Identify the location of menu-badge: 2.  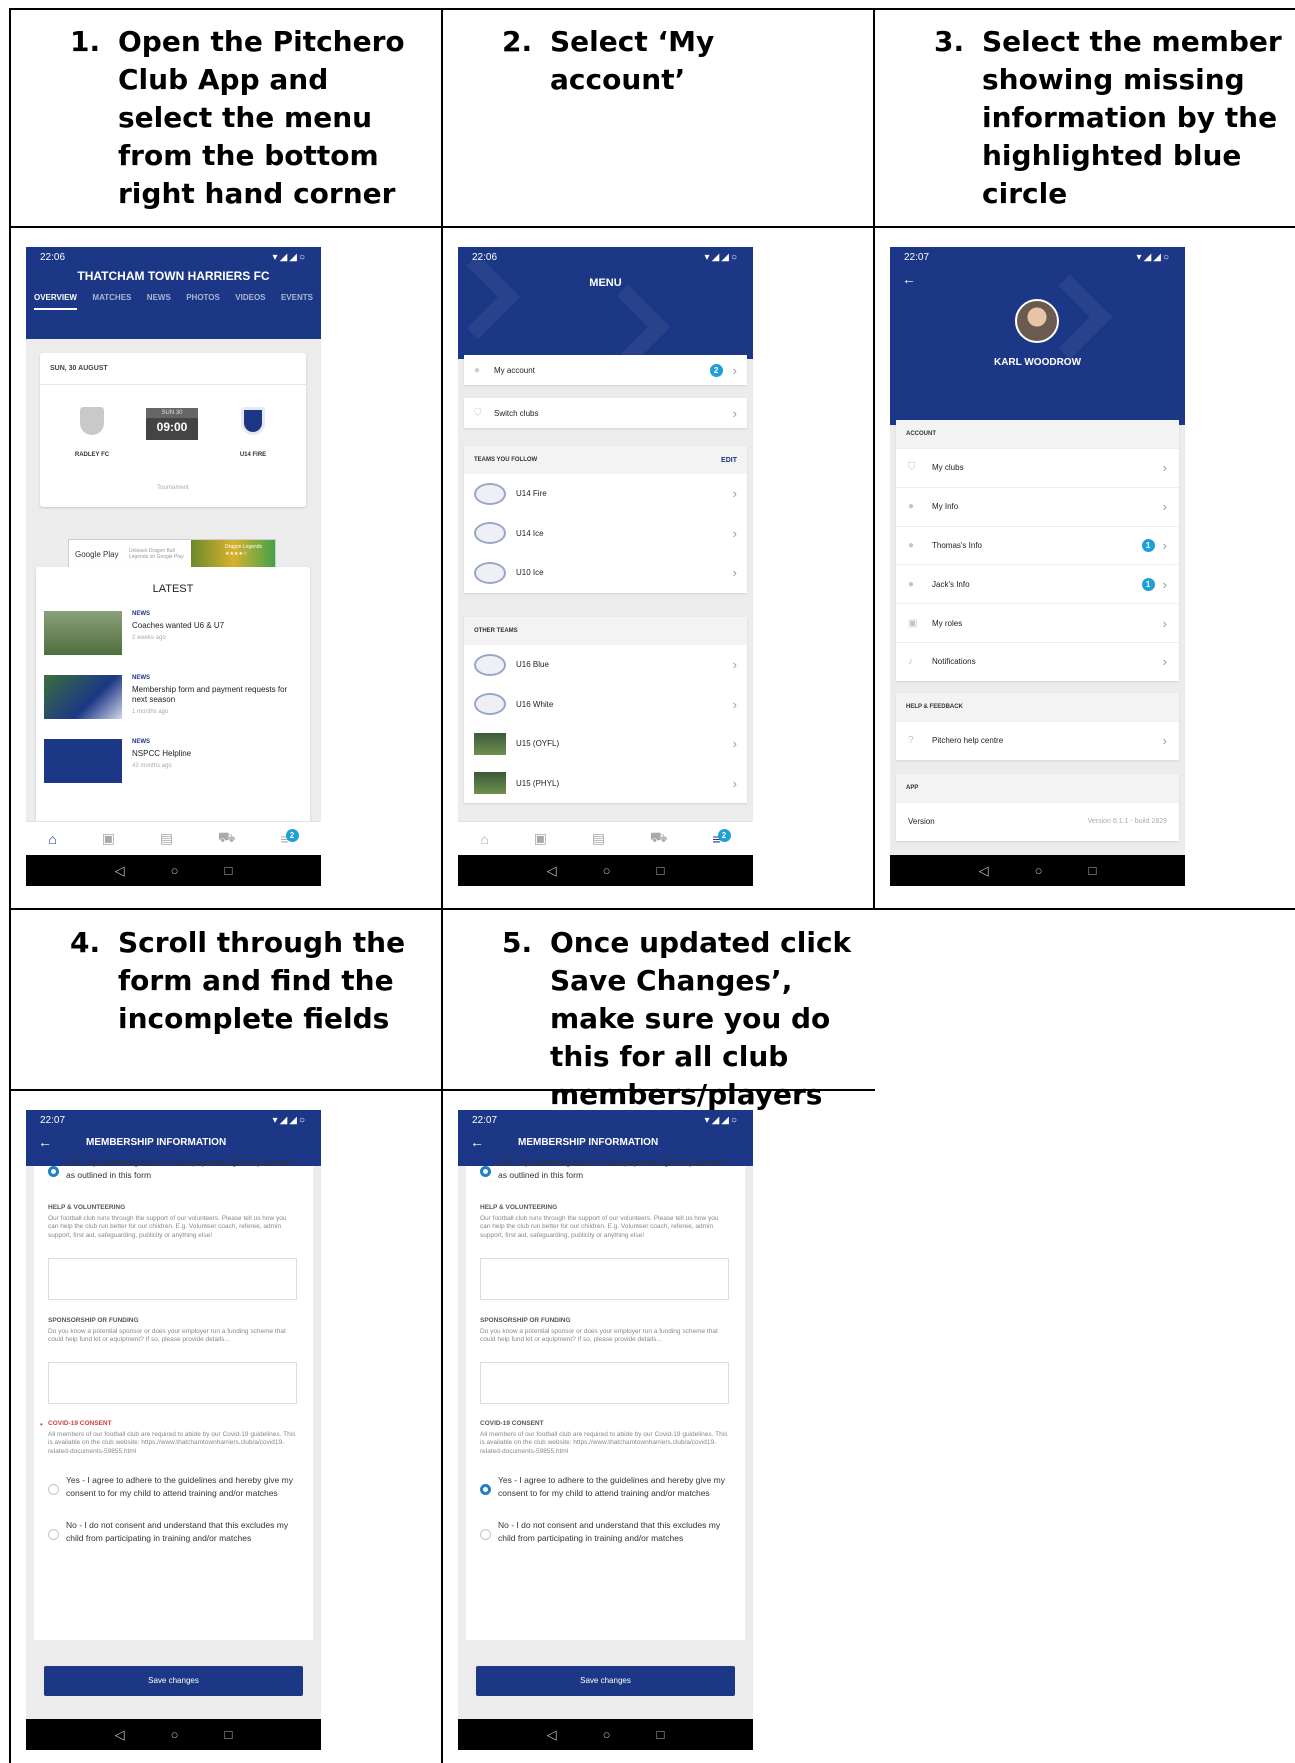
(724, 836).